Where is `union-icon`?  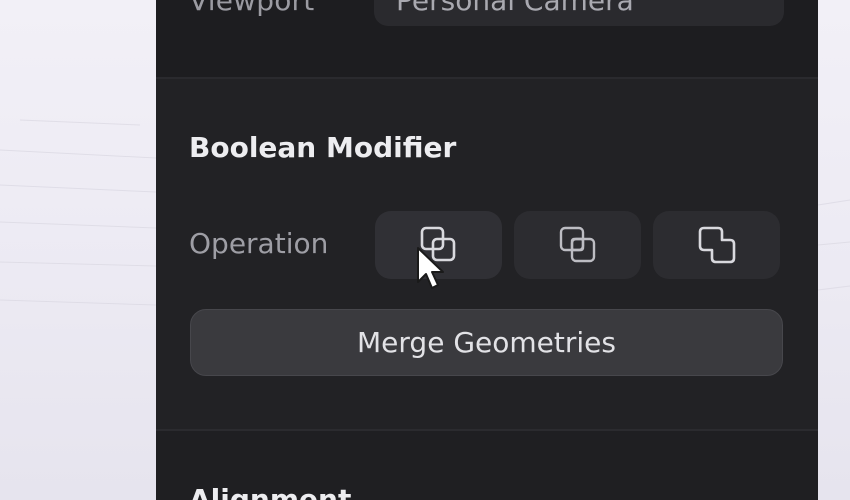
union-icon is located at coordinates (437, 244).